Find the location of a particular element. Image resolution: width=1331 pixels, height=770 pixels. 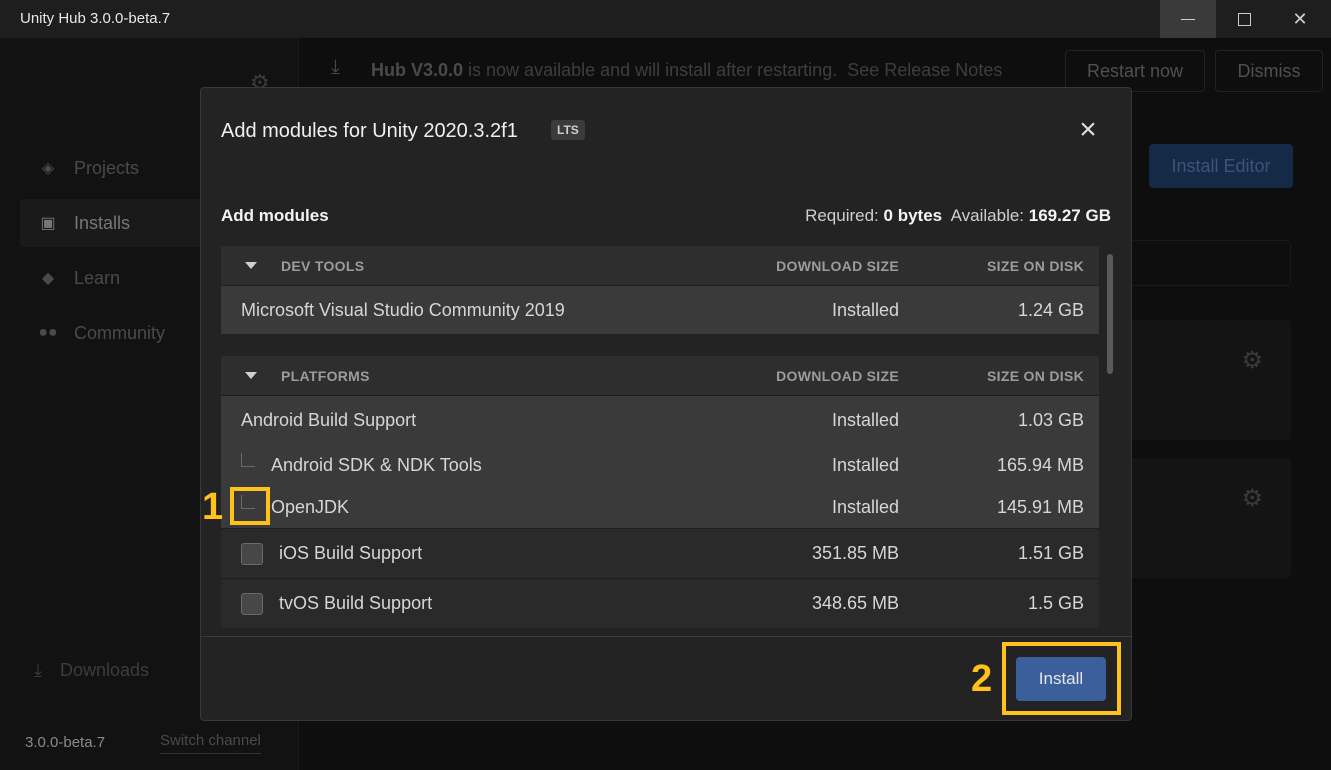

downloads-button: ⤓ Downloads is located at coordinates (91, 670).